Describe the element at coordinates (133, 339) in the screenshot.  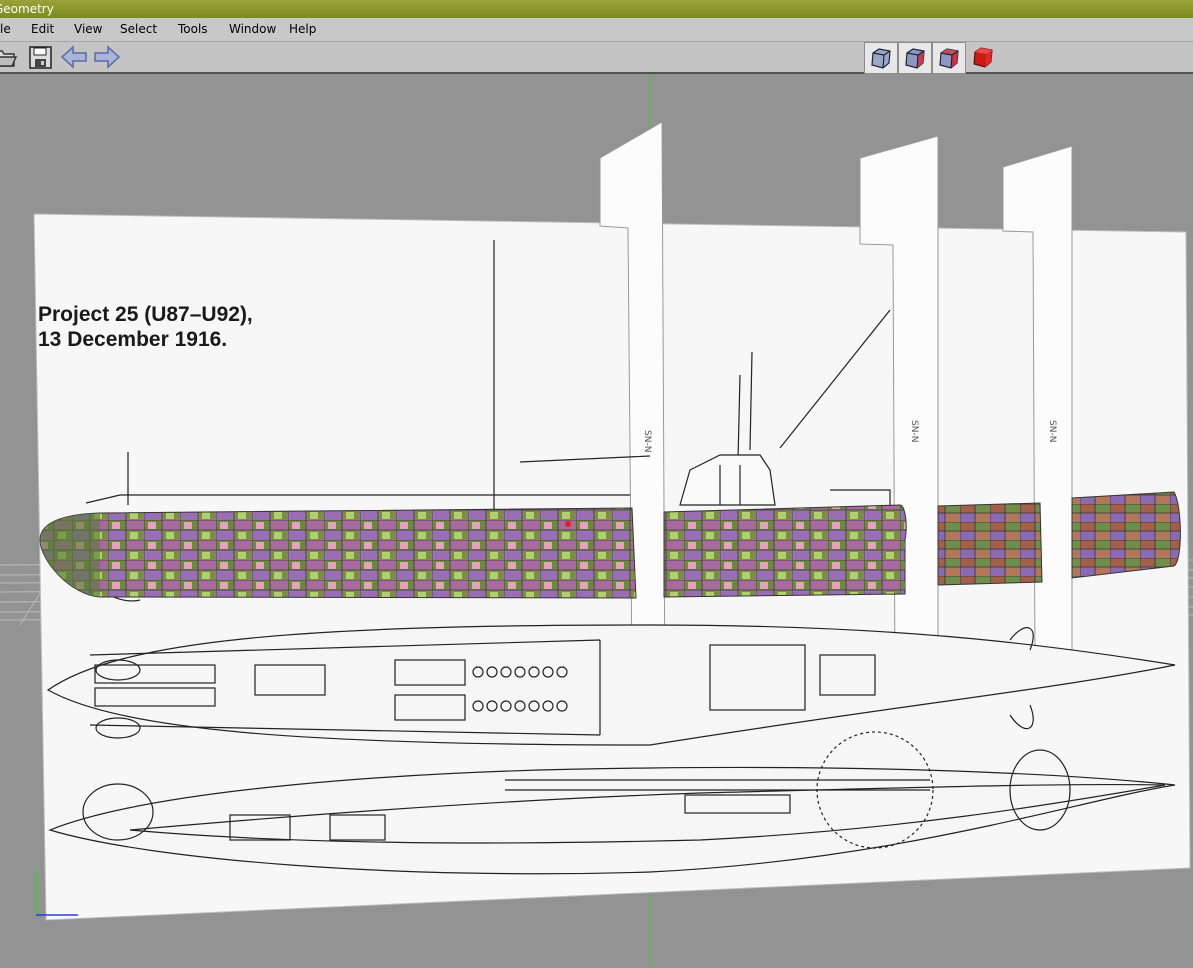
I see `blueprint-title-line2: 13 December 1916.` at that location.